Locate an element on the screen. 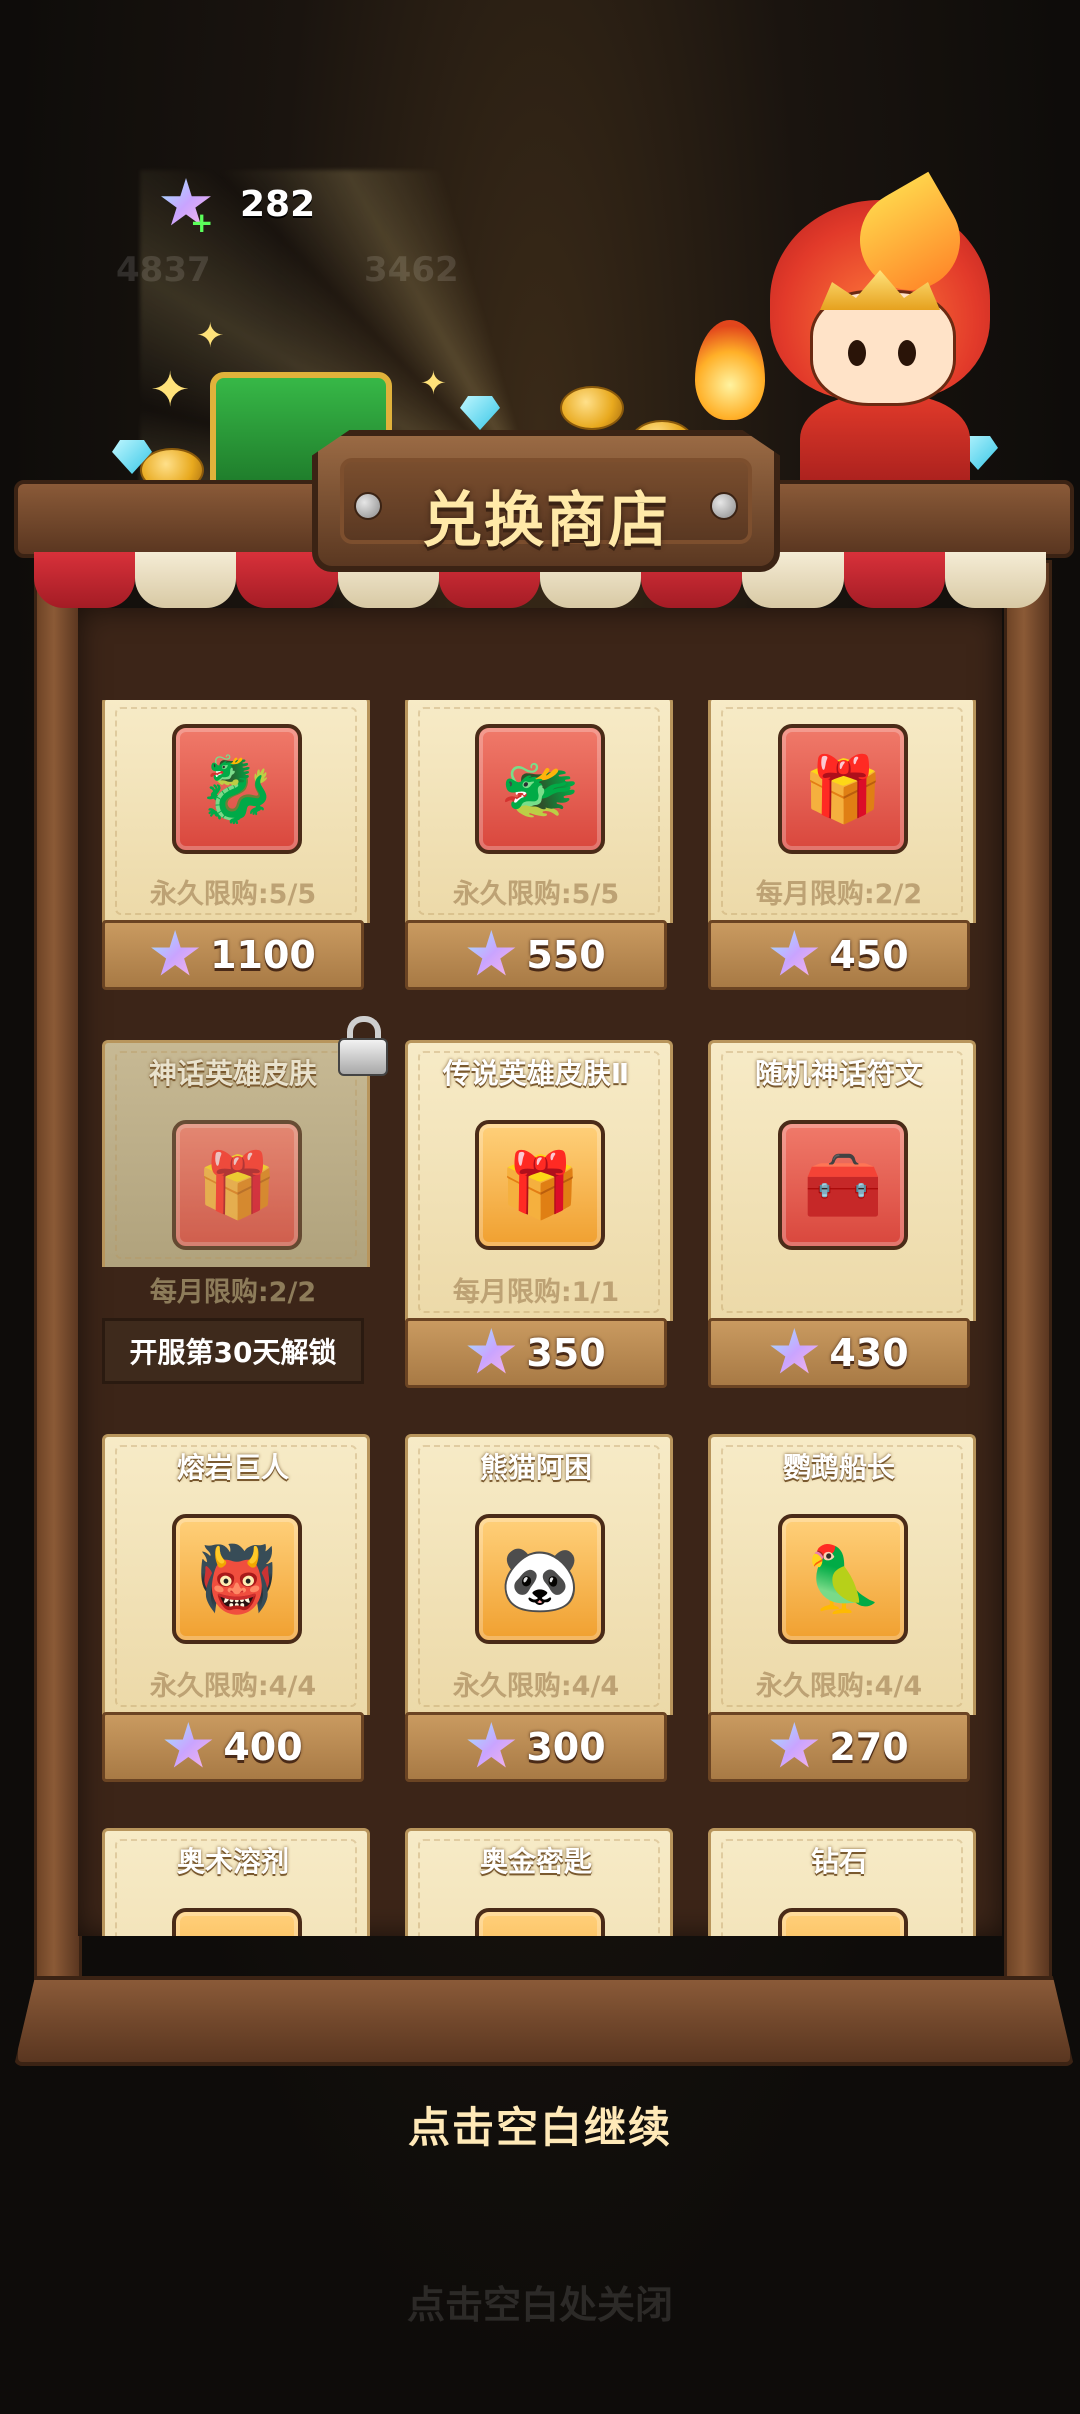 This screenshot has width=1080, height=2414. price: 450 is located at coordinates (869, 955).